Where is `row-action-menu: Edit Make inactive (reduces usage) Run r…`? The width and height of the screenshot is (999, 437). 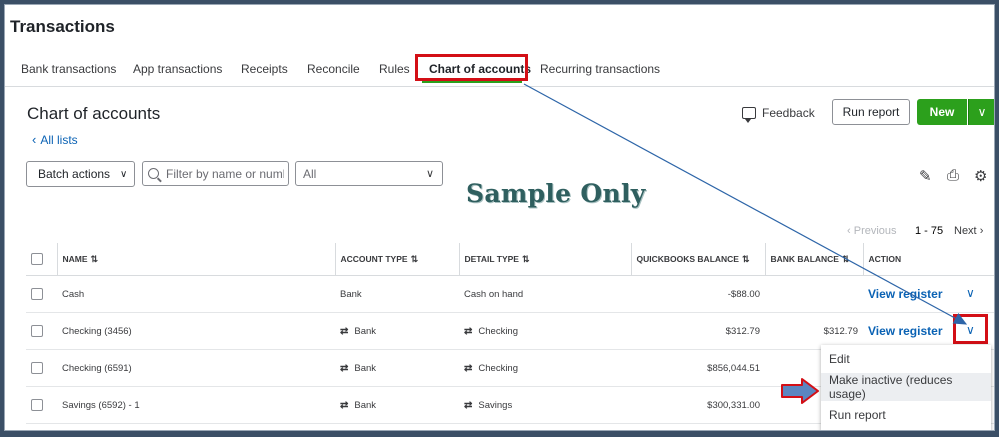
row-action-menu: Edit Make inactive (reduces usage) Run r… is located at coordinates (906, 388).